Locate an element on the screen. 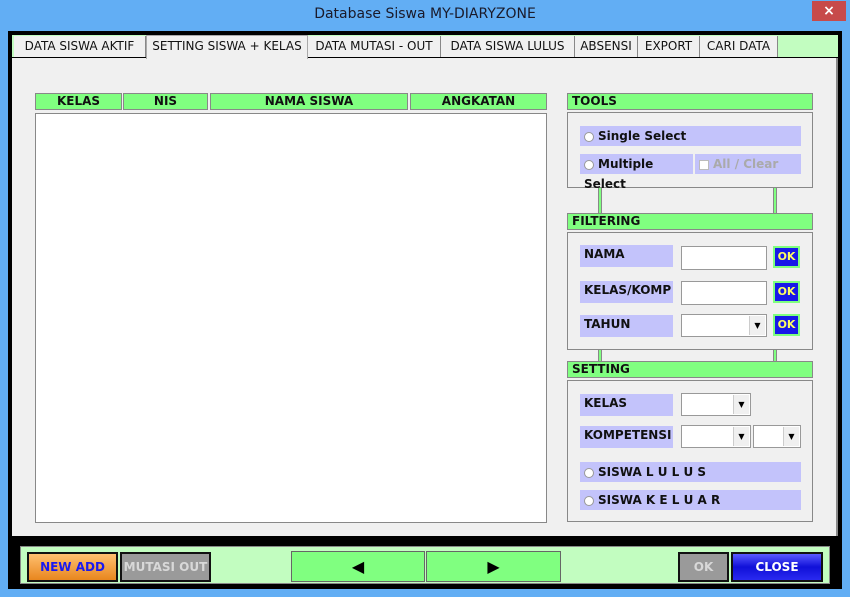 The width and height of the screenshot is (850, 597). tab-export: EXPORT is located at coordinates (669, 46).